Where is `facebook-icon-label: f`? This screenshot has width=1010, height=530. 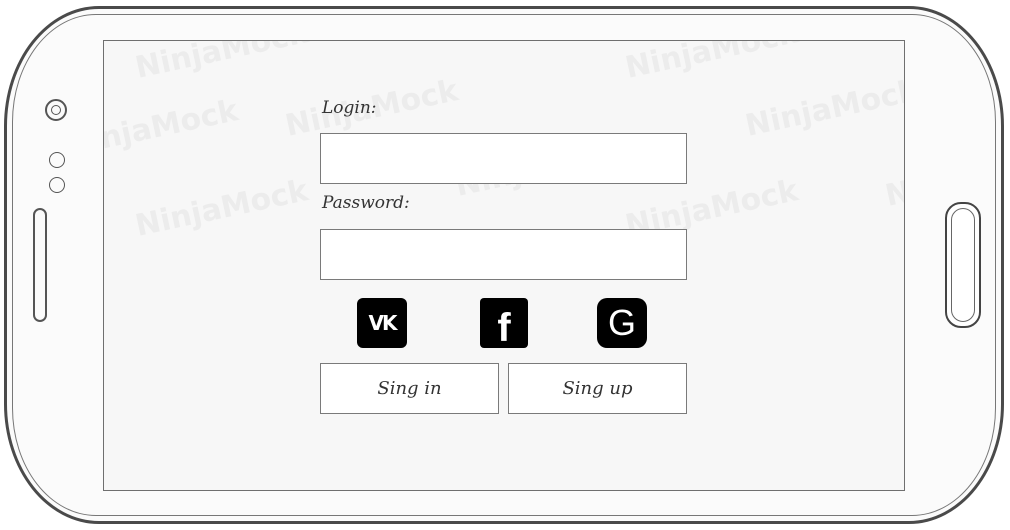
facebook-icon-label: f is located at coordinates (504, 327).